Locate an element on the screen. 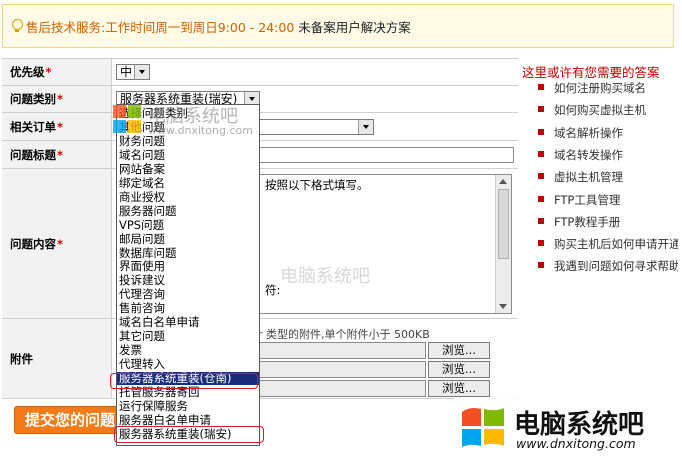  dropdown-option: VPS问题 is located at coordinates (188, 225).